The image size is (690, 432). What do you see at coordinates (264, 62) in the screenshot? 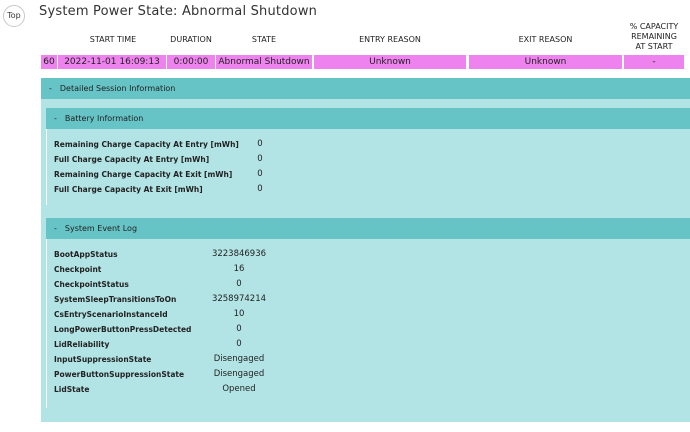
I see `row-state: Abnormal Shutdown` at bounding box center [264, 62].